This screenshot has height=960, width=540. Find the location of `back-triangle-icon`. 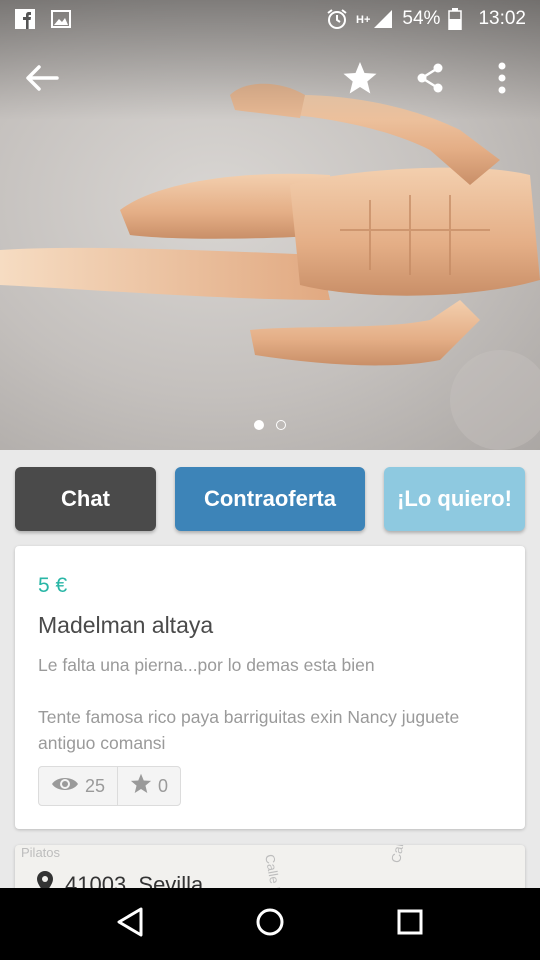

back-triangle-icon is located at coordinates (130, 924).